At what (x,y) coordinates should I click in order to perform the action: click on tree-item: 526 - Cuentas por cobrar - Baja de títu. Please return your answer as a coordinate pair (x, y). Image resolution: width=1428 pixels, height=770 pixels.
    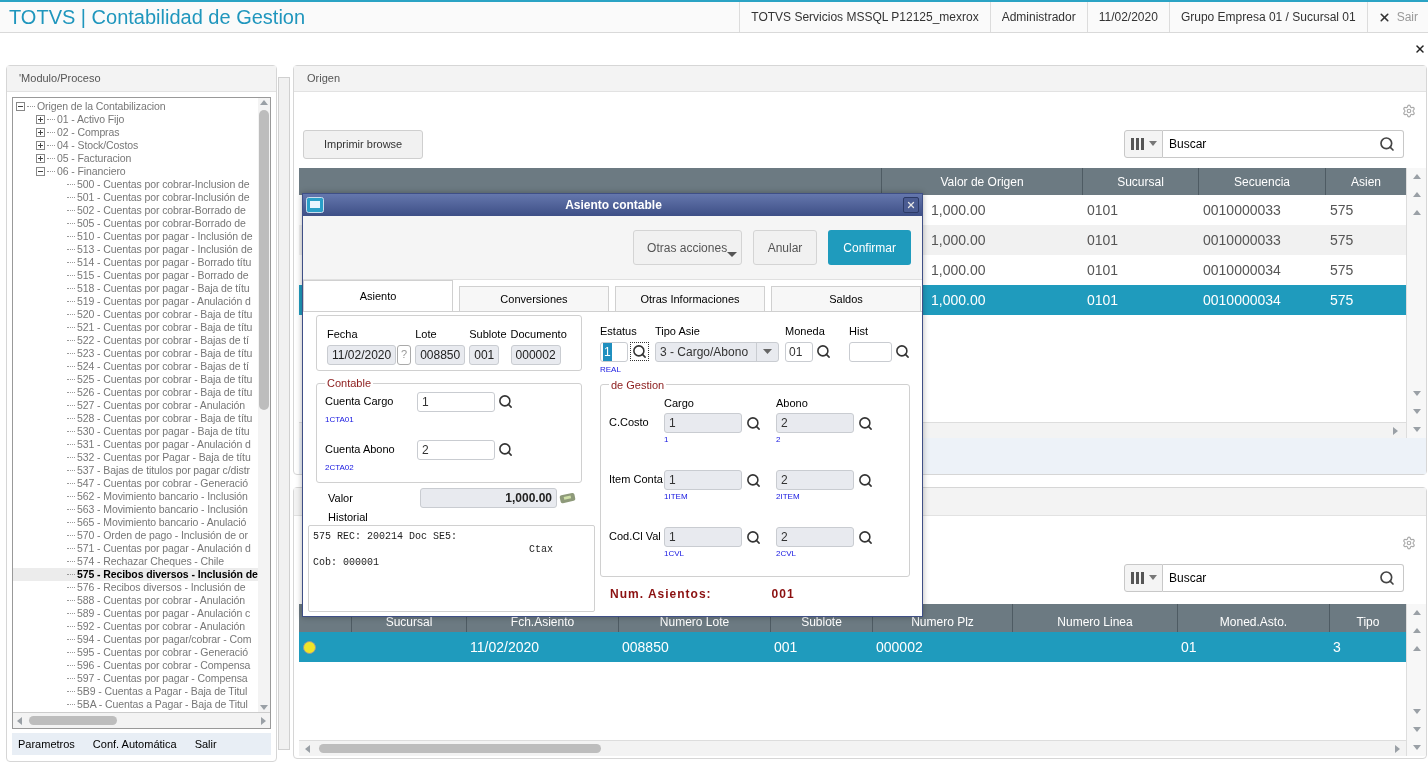
    Looking at the image, I should click on (135, 392).